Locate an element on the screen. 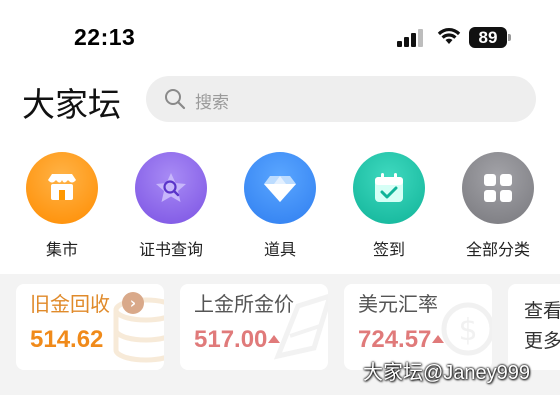 Image resolution: width=560 pixels, height=395 pixels. shortcut-all-categories: 全部分类 is located at coordinates (498, 206).